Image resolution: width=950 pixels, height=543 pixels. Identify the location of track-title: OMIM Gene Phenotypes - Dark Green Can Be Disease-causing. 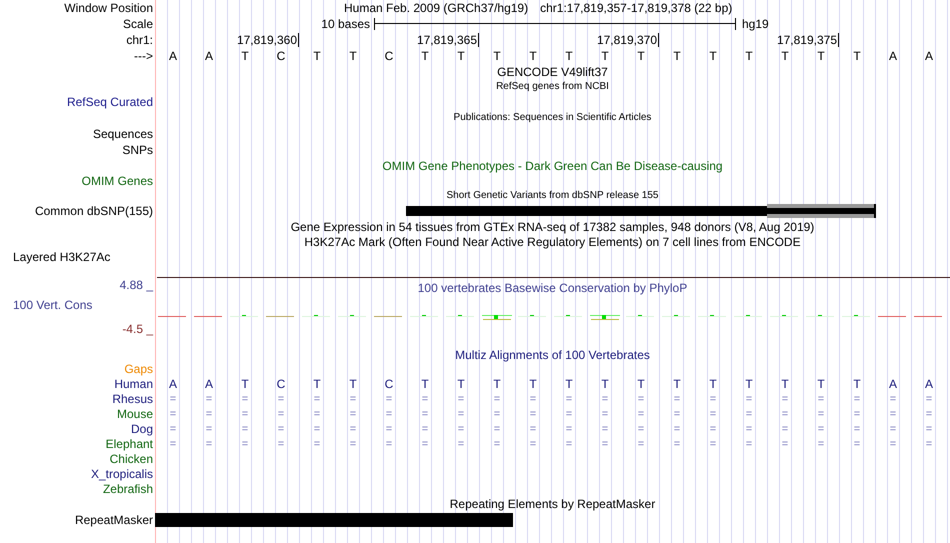
(552, 165).